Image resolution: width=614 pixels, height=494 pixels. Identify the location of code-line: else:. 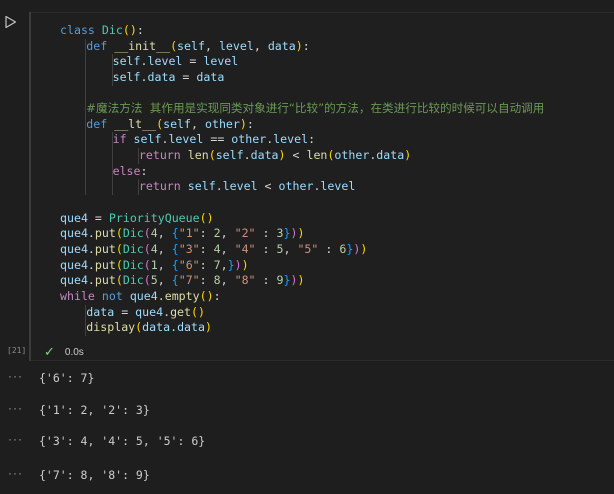
(302, 171).